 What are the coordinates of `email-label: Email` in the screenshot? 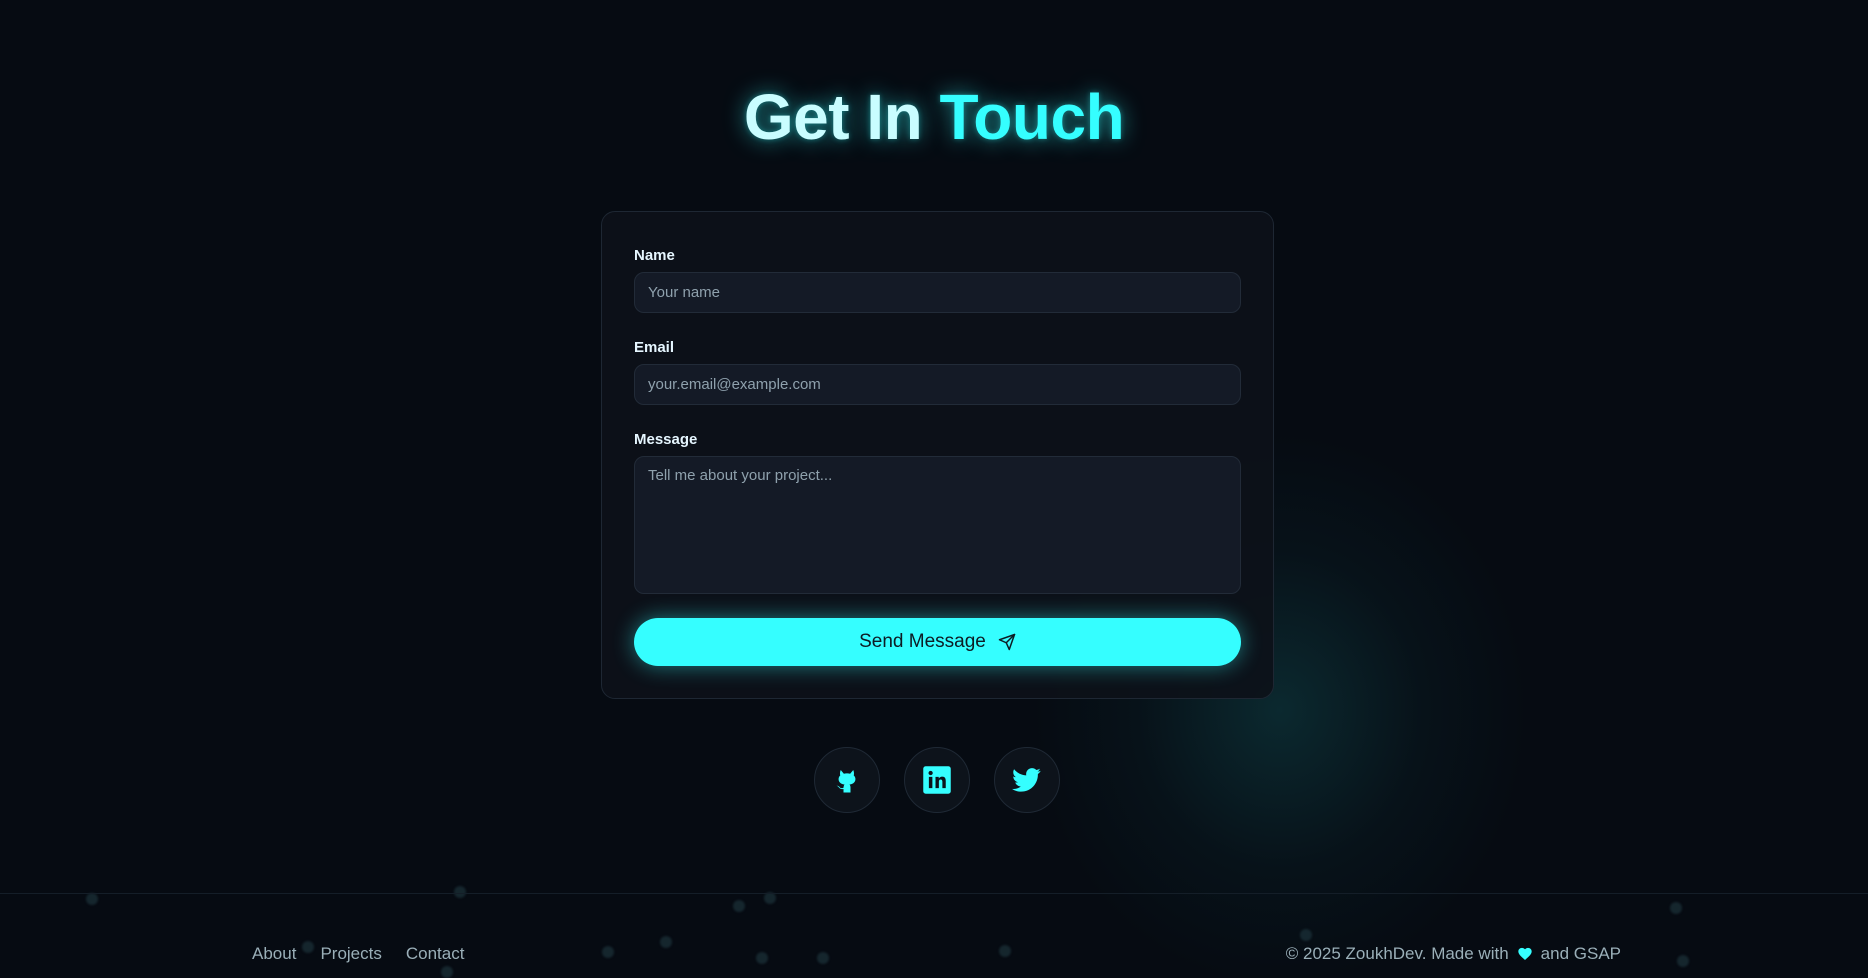 It's located at (654, 347).